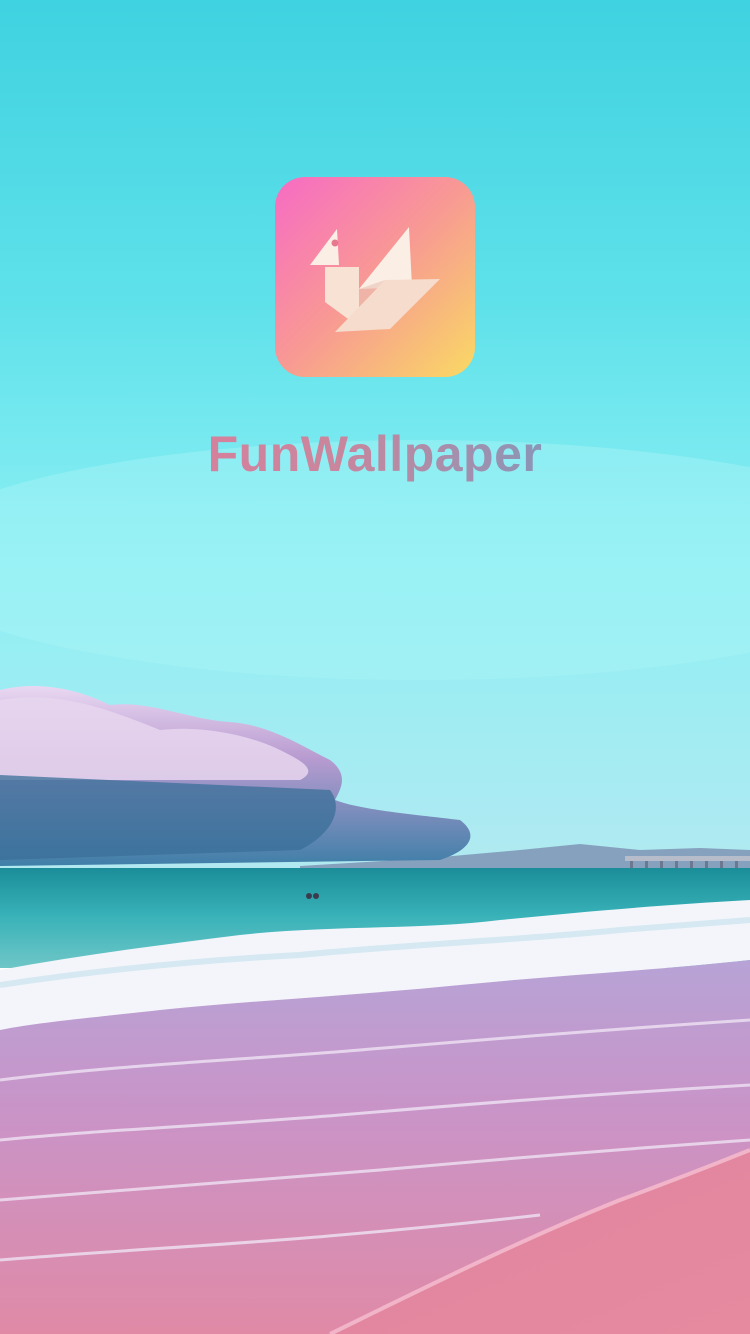  Describe the element at coordinates (375, 279) in the screenshot. I see `origami-bird-icon` at that location.